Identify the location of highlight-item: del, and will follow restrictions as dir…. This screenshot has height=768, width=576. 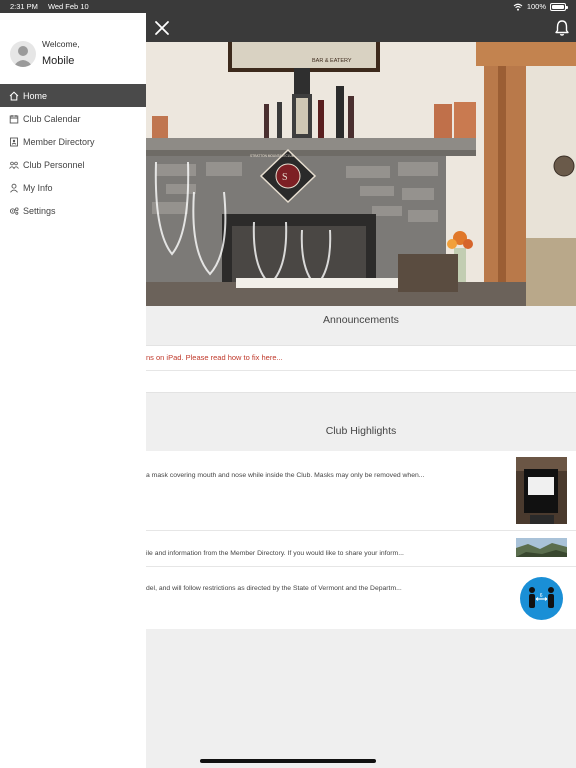
(361, 598).